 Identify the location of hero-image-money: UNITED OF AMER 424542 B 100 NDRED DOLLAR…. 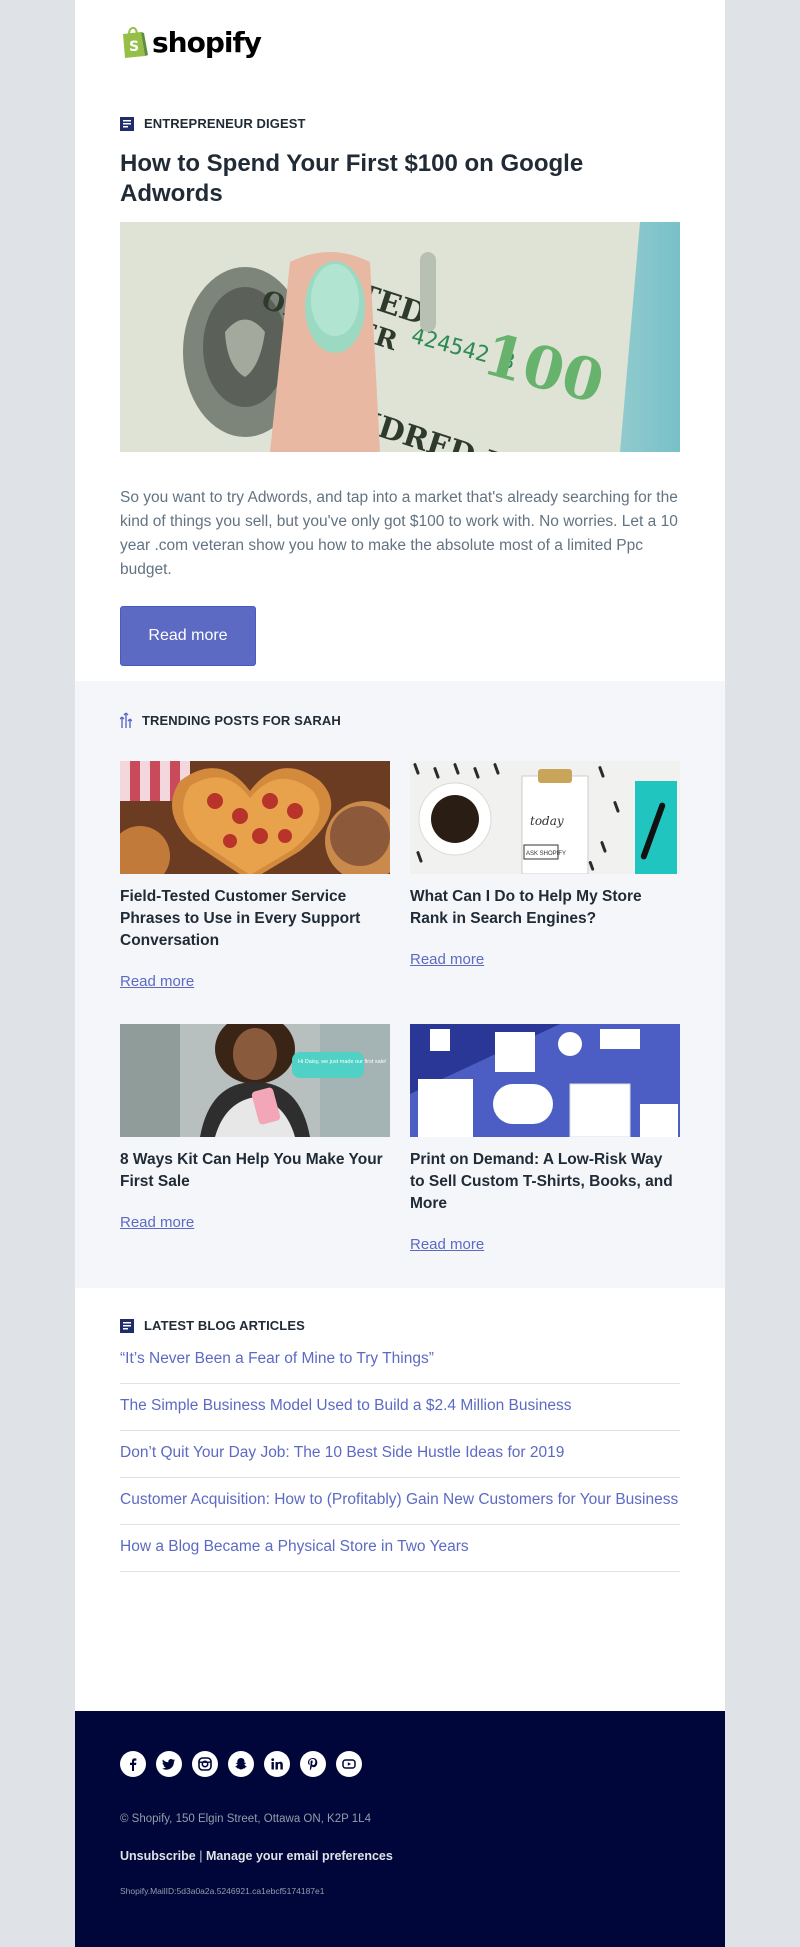
(400, 337).